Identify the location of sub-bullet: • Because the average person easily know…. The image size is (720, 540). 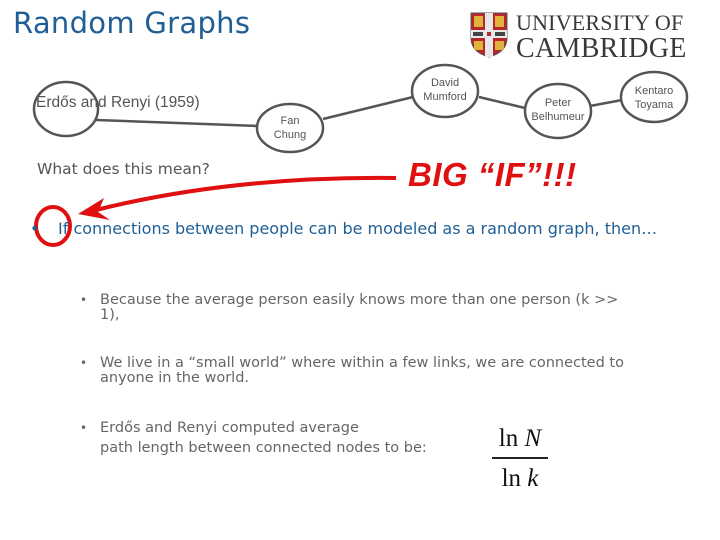
(349, 307).